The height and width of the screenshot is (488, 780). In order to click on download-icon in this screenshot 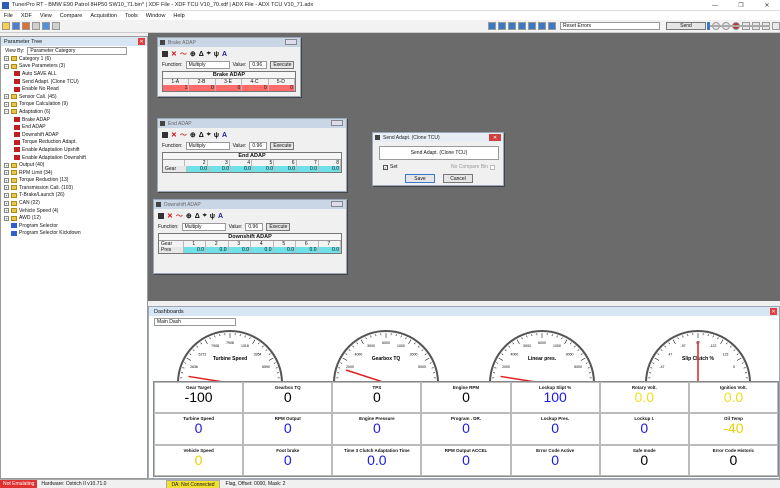, I will do `click(46, 26)`.